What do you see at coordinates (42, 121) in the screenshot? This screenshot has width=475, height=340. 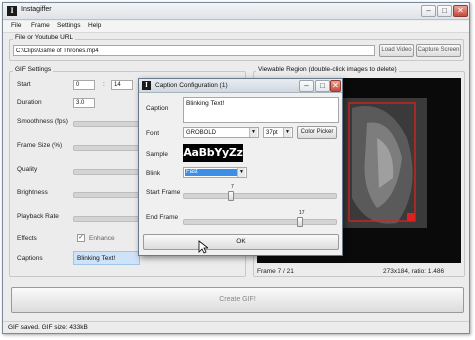 I see `smoothness-label: Smoothness (fps)` at bounding box center [42, 121].